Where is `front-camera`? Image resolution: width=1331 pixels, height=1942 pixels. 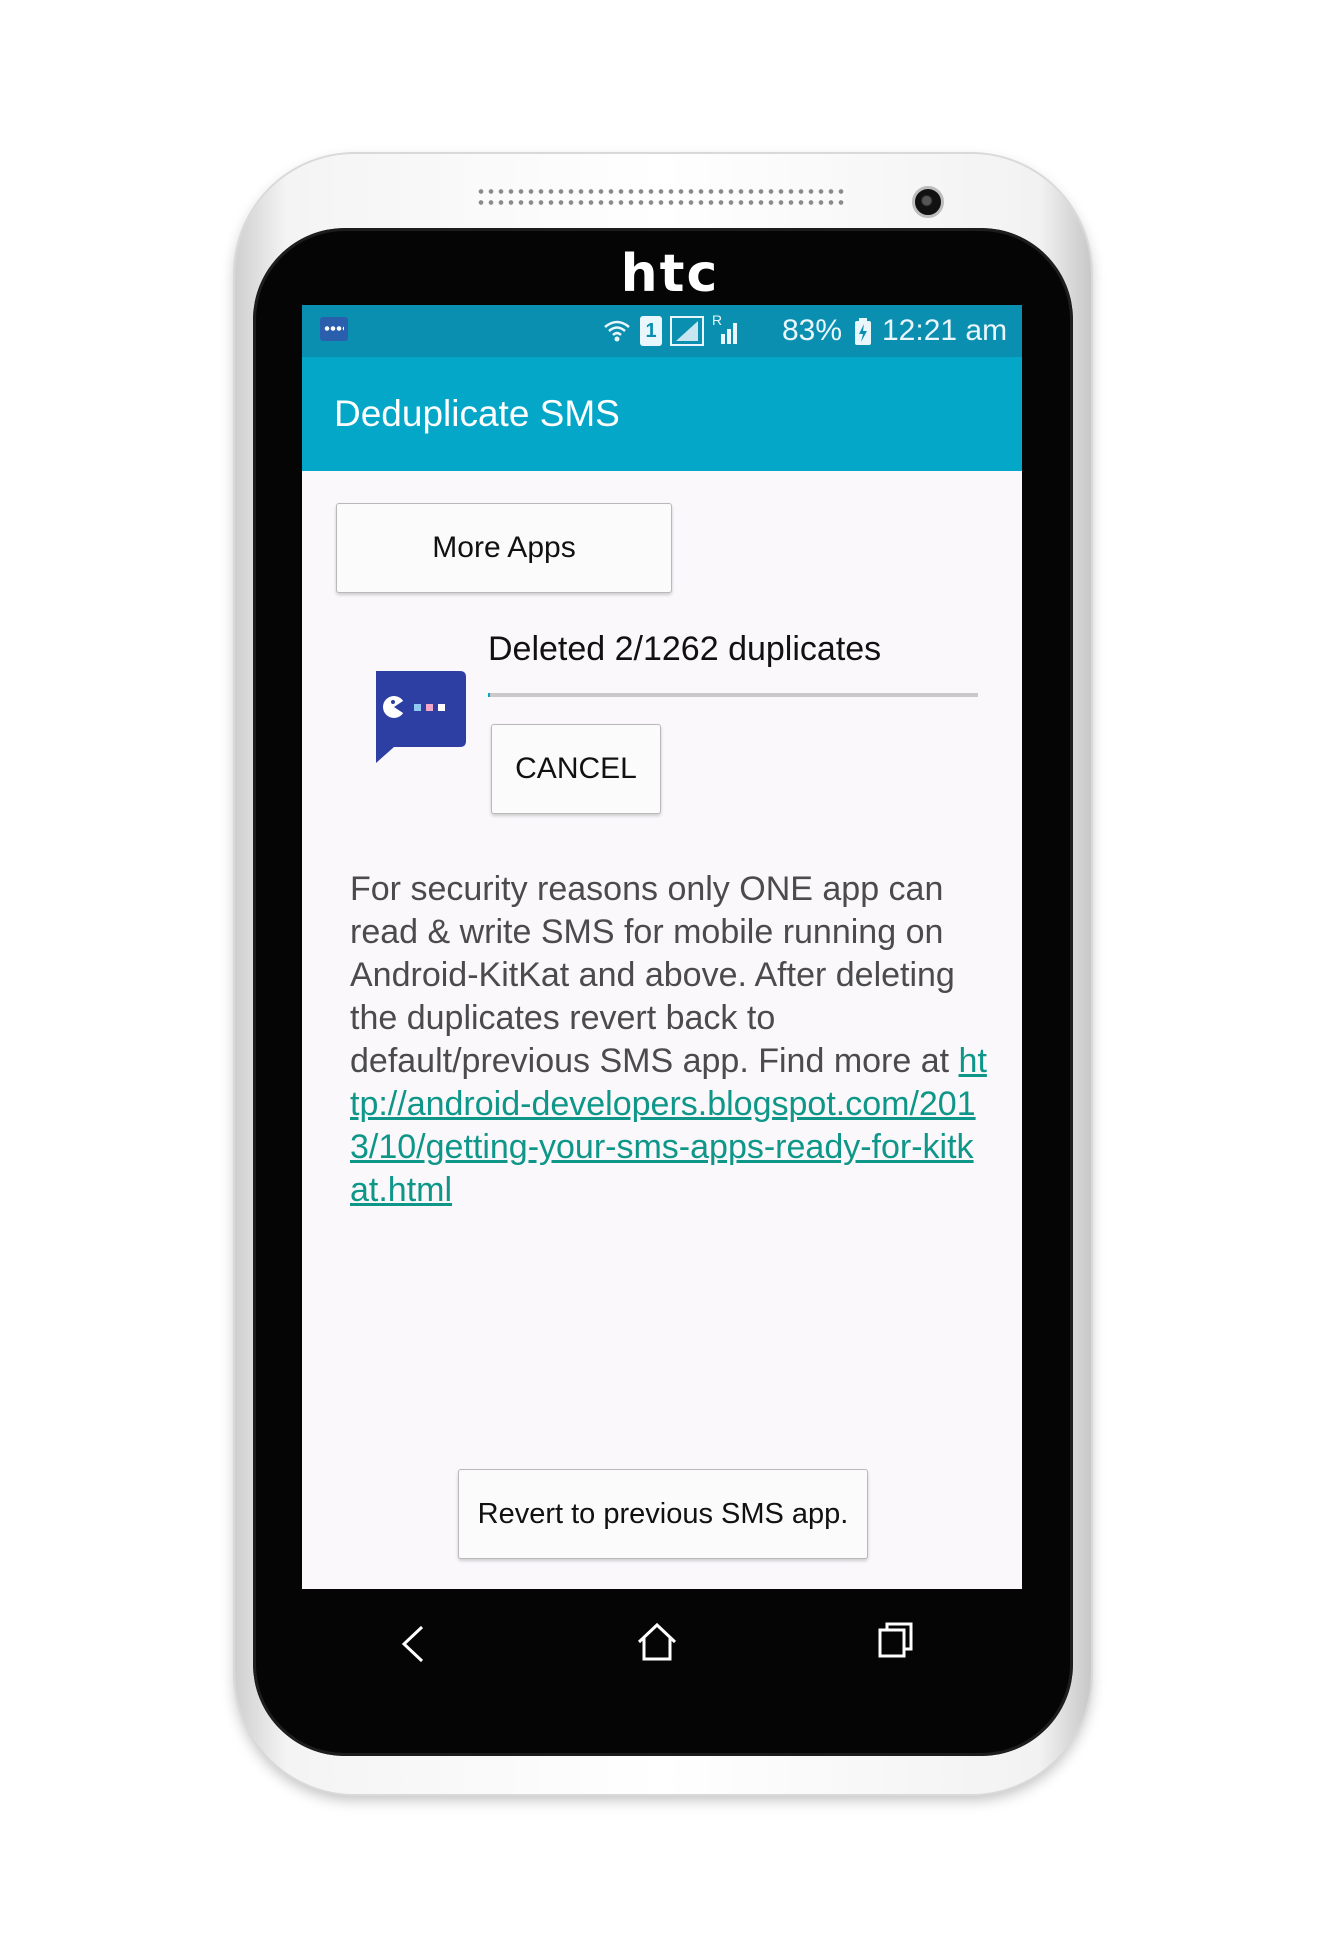
front-camera is located at coordinates (928, 202).